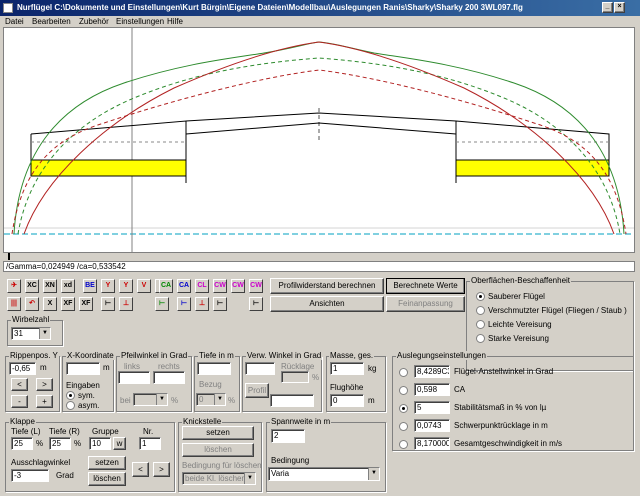  Describe the element at coordinates (324, 474) in the screenshot. I see `spann-bedingung-select: Varia ▼` at that location.